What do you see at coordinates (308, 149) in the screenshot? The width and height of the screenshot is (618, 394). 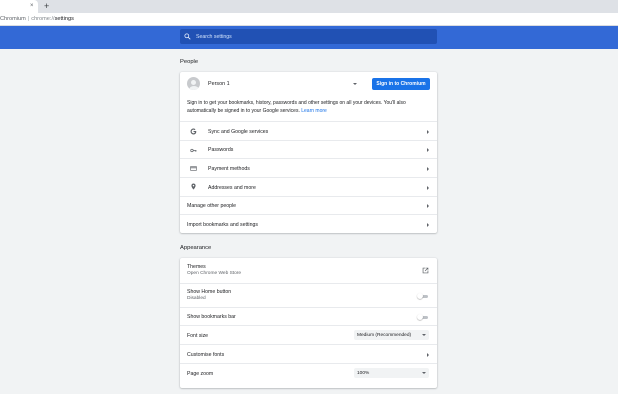 I see `passwords-row: Passwords` at bounding box center [308, 149].